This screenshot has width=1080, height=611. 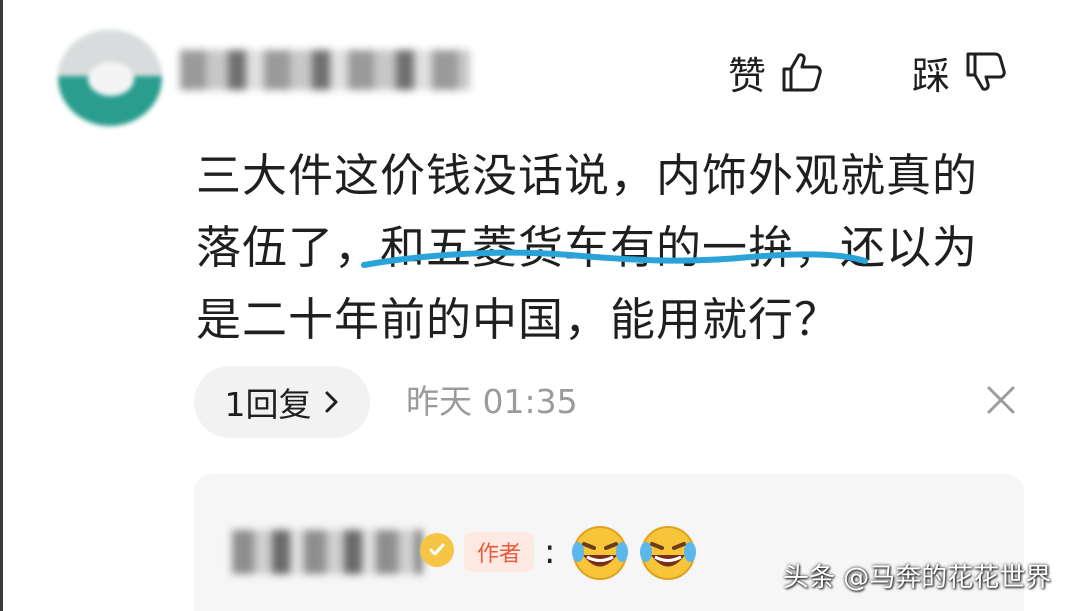 I want to click on verified-badge-icon, so click(x=437, y=550).